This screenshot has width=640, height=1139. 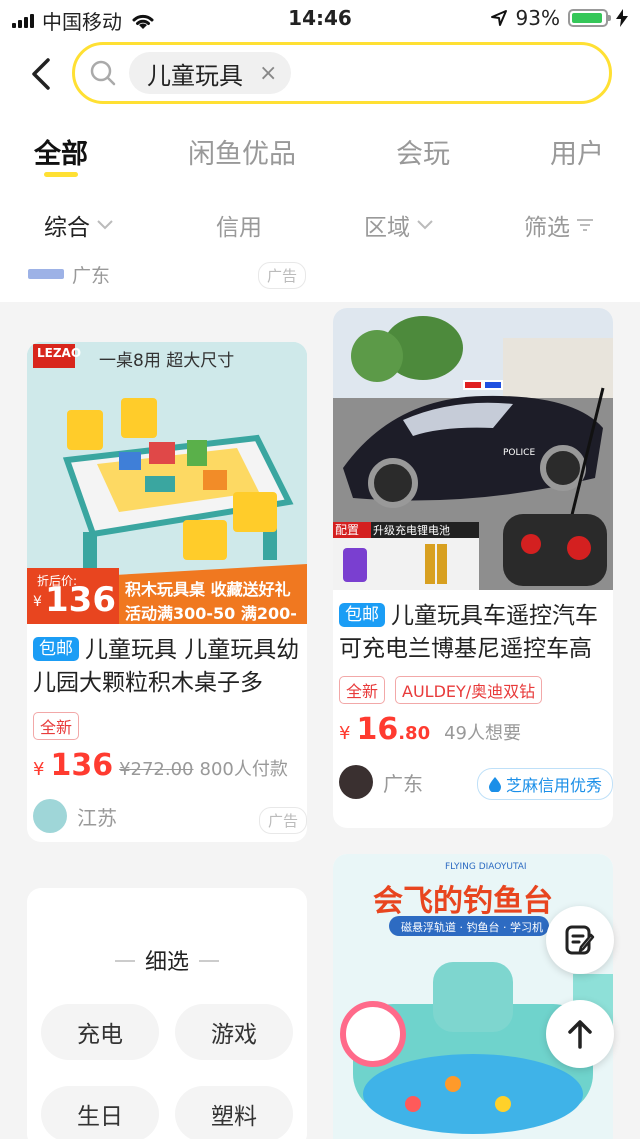 I want to click on tab-xianyu-youpin: 闲鱼优品, so click(x=242, y=151).